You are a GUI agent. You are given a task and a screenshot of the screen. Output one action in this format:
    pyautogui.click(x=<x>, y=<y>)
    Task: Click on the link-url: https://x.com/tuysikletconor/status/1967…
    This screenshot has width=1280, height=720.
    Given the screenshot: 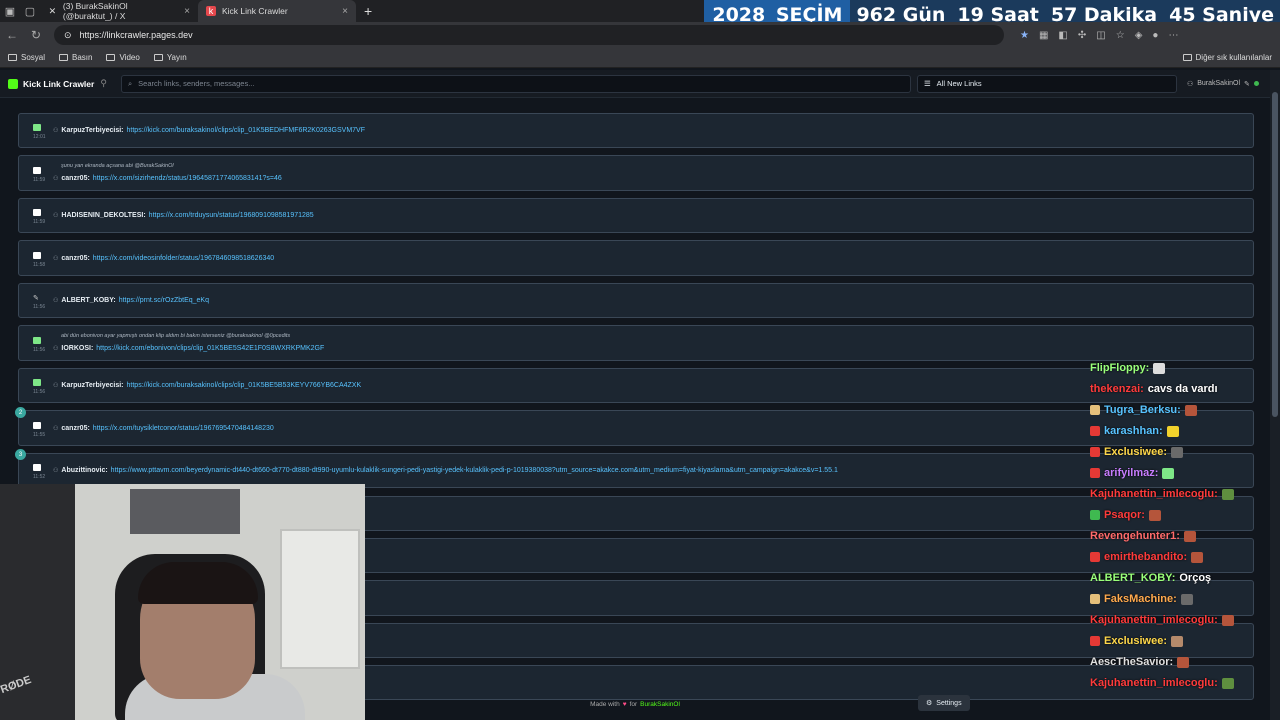 What is the action you would take?
    pyautogui.click(x=183, y=428)
    